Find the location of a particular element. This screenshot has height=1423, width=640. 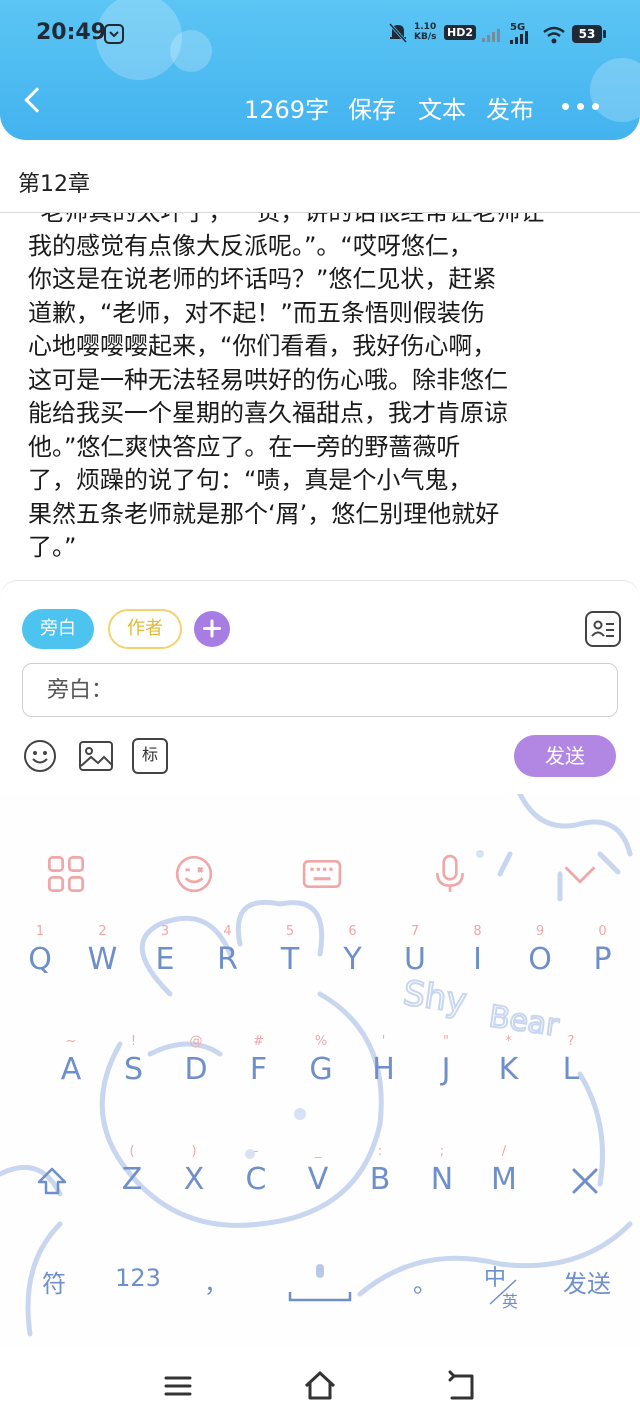

battery-indicator: 53 is located at coordinates (589, 34).